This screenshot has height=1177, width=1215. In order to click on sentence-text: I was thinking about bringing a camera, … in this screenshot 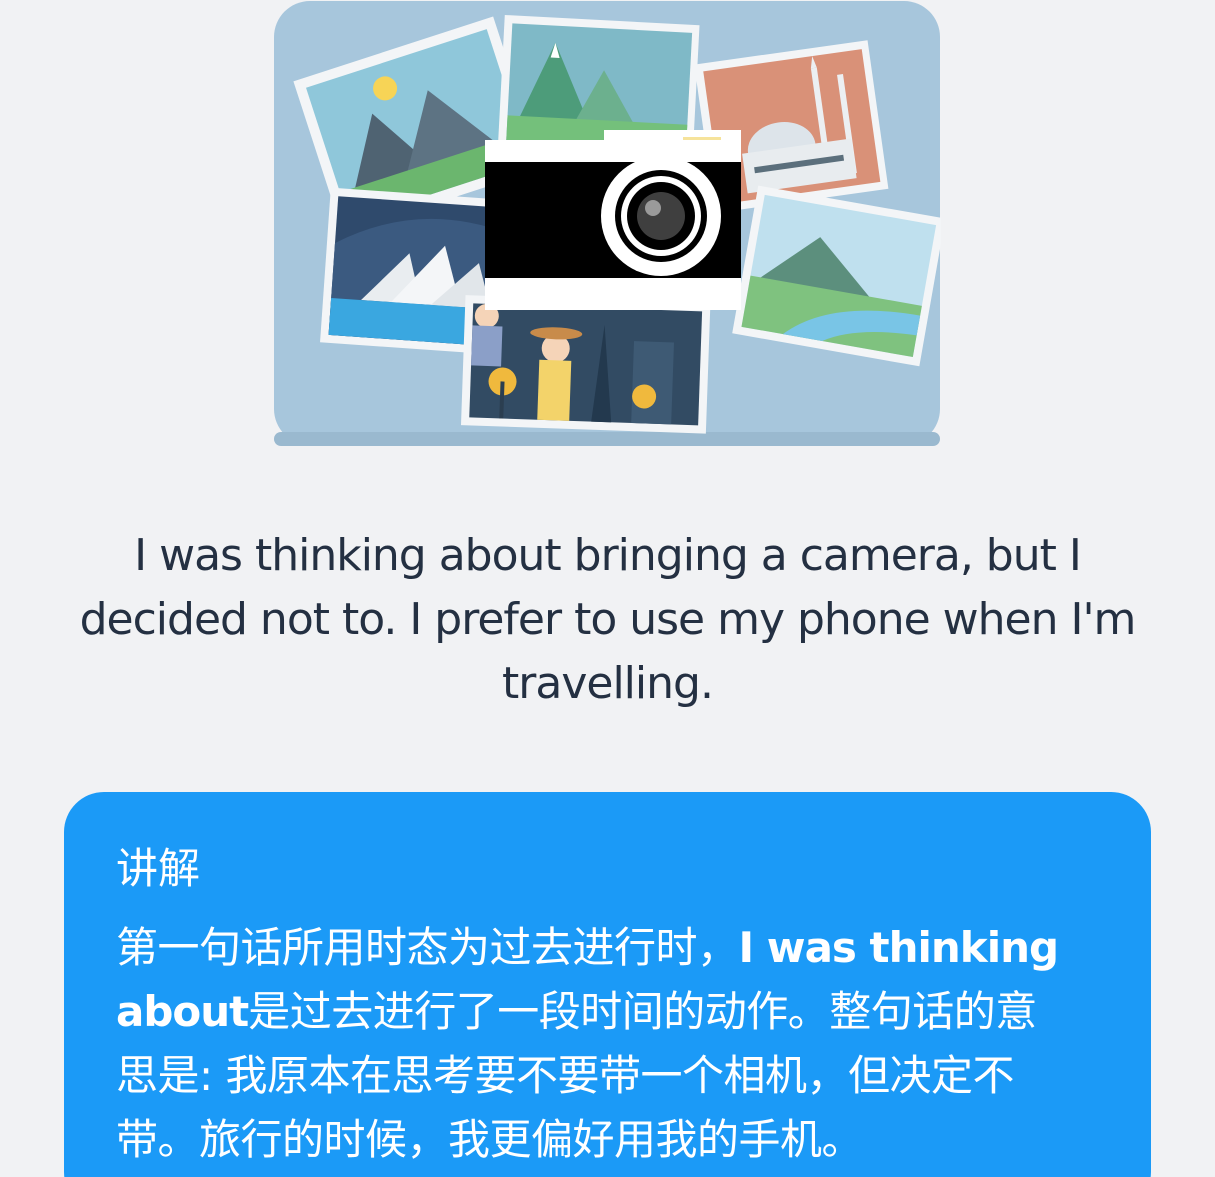, I will do `click(608, 619)`.